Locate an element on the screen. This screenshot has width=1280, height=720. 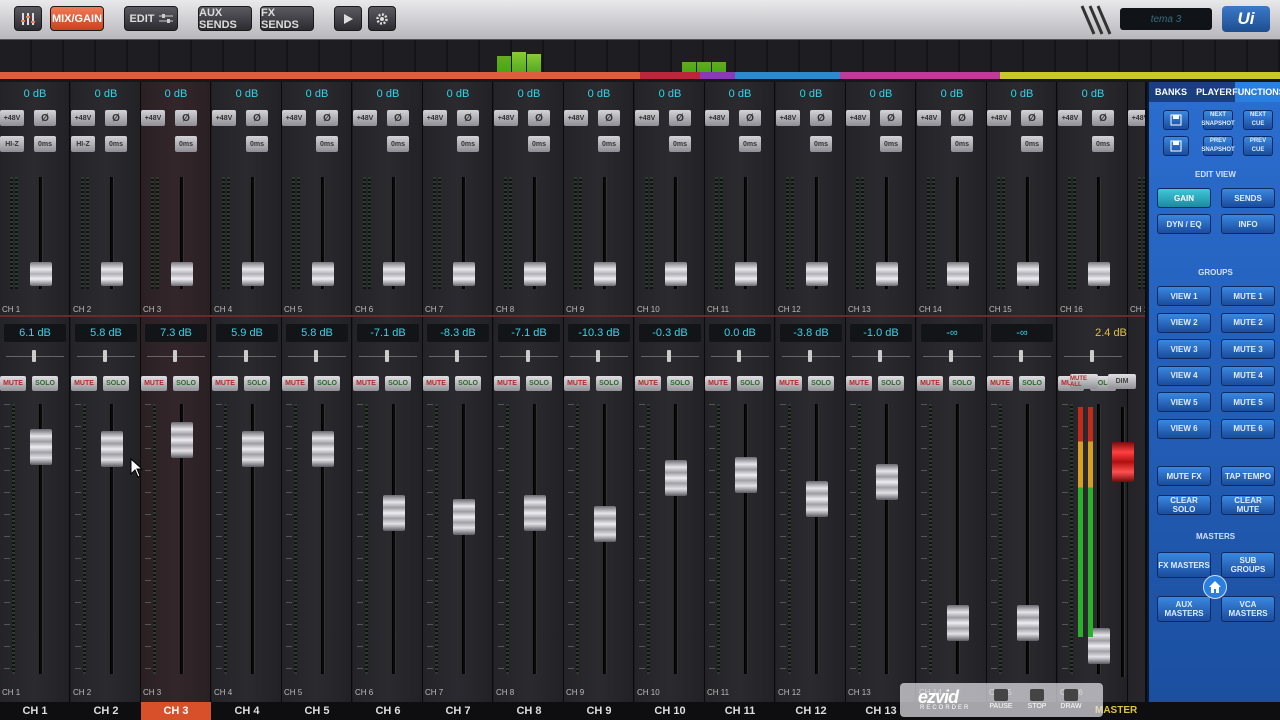
level-value: 5.9 dB is located at coordinates (247, 333).